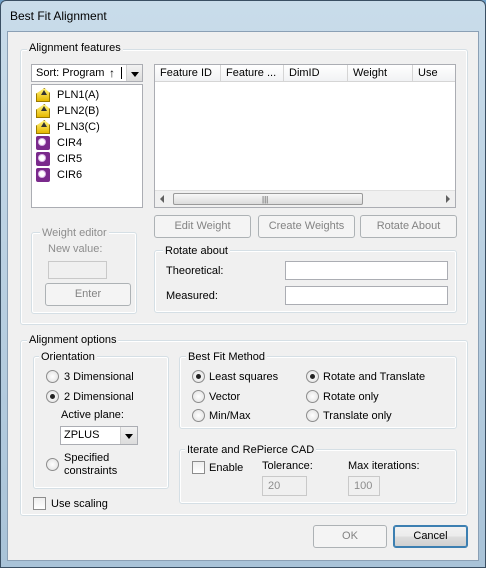 Image resolution: width=486 pixels, height=568 pixels. Describe the element at coordinates (70, 143) in the screenshot. I see `list-item-label: CIR4` at that location.